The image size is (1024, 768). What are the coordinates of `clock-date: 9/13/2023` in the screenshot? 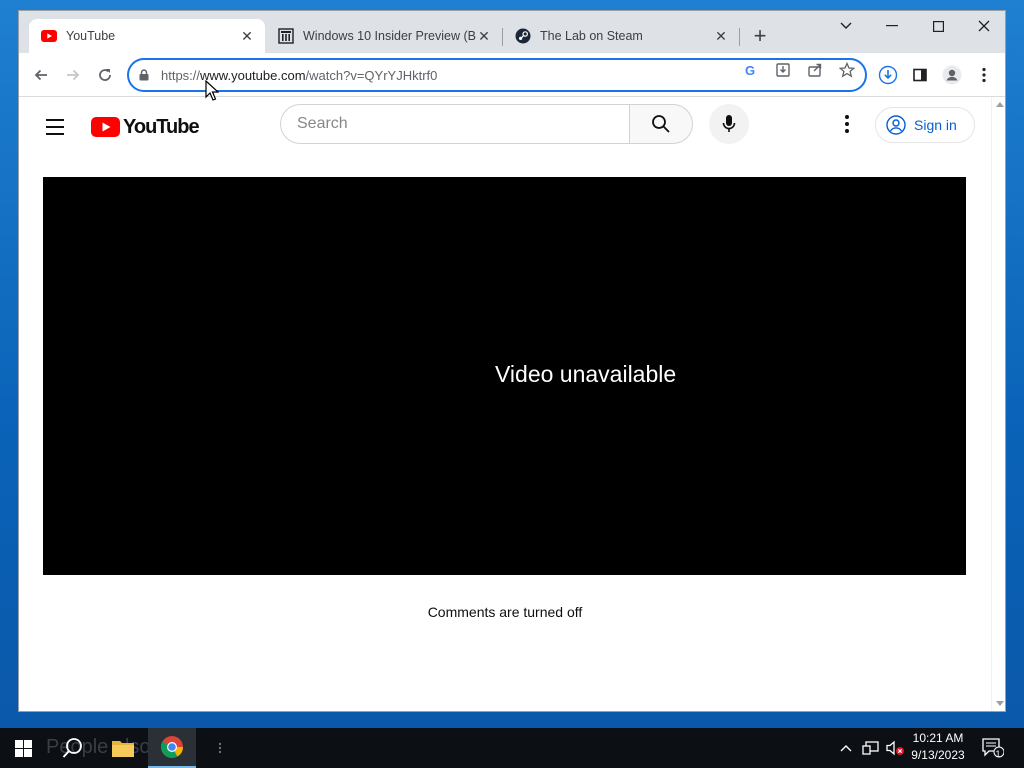 It's located at (938, 755).